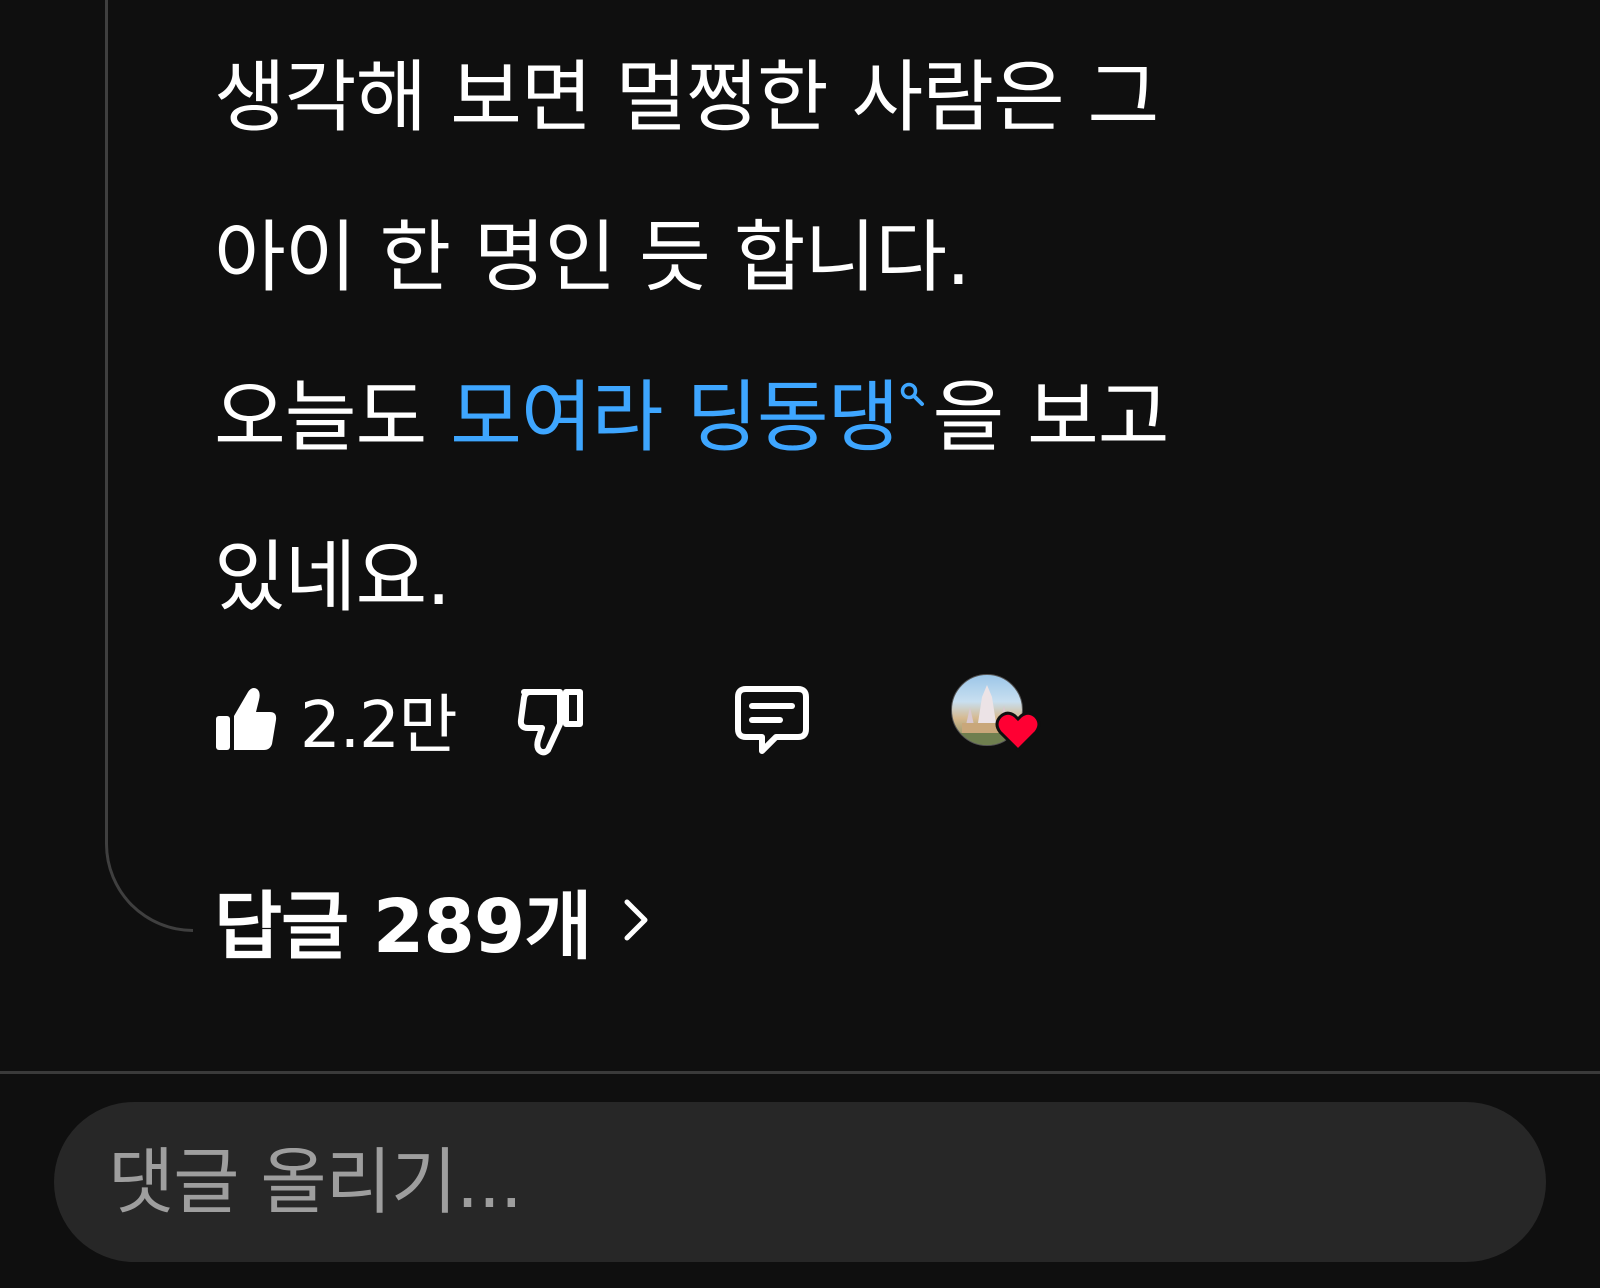  I want to click on like-button: 2.2만, so click(336, 721).